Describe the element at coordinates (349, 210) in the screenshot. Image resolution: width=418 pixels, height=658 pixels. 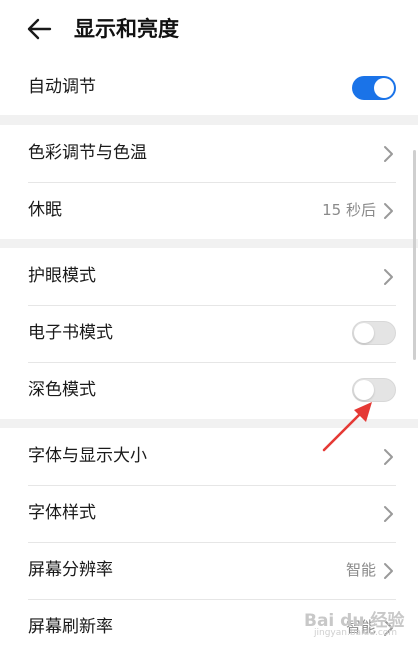
I see `sleep-value: 15 秒后` at that location.